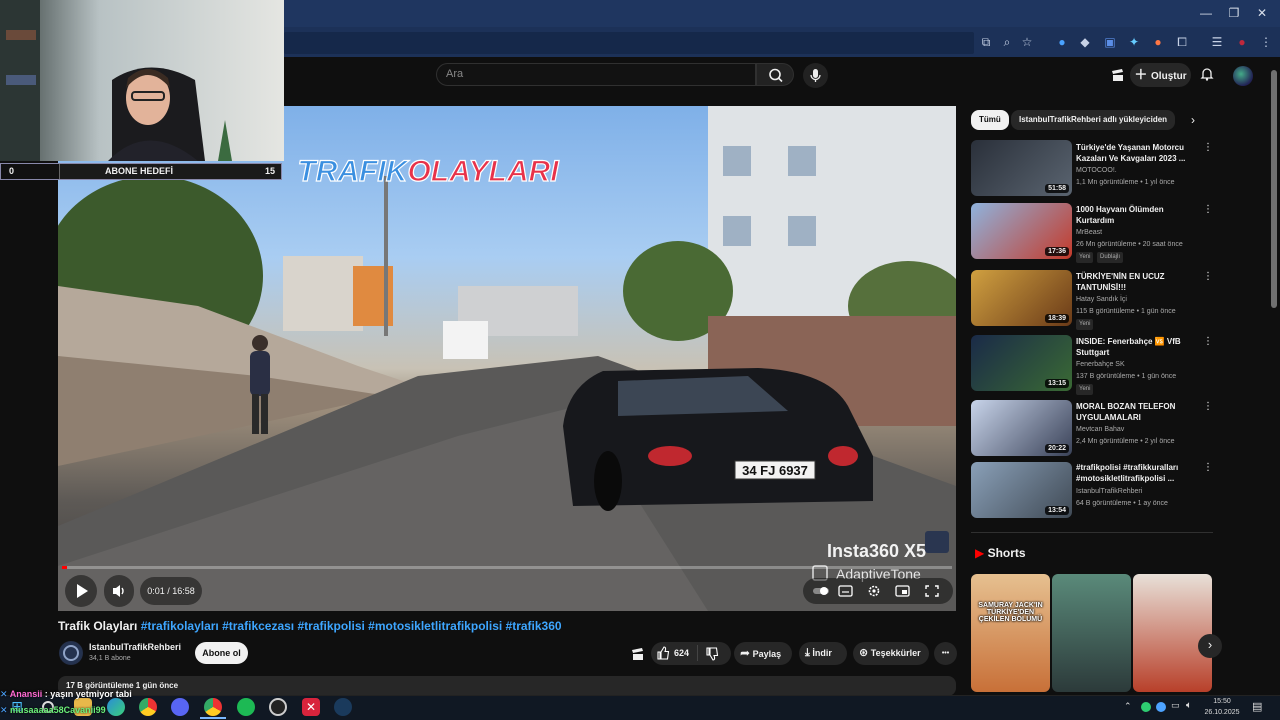 The height and width of the screenshot is (720, 1280). What do you see at coordinates (1146, 430) in the screenshot?
I see `recommendation-channel: Mevtcan Bahav` at bounding box center [1146, 430].